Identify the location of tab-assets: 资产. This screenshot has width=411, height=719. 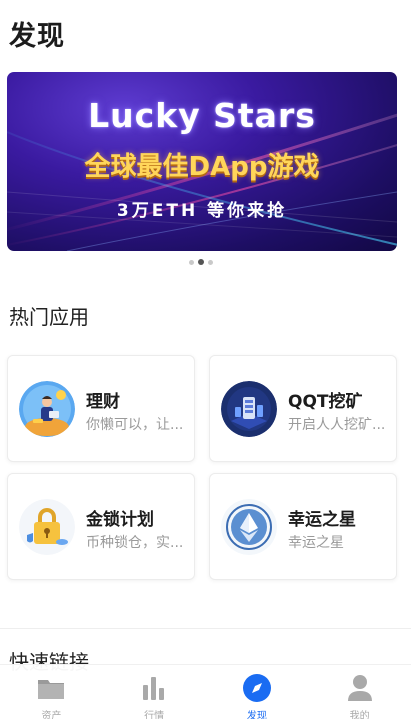
(51, 692).